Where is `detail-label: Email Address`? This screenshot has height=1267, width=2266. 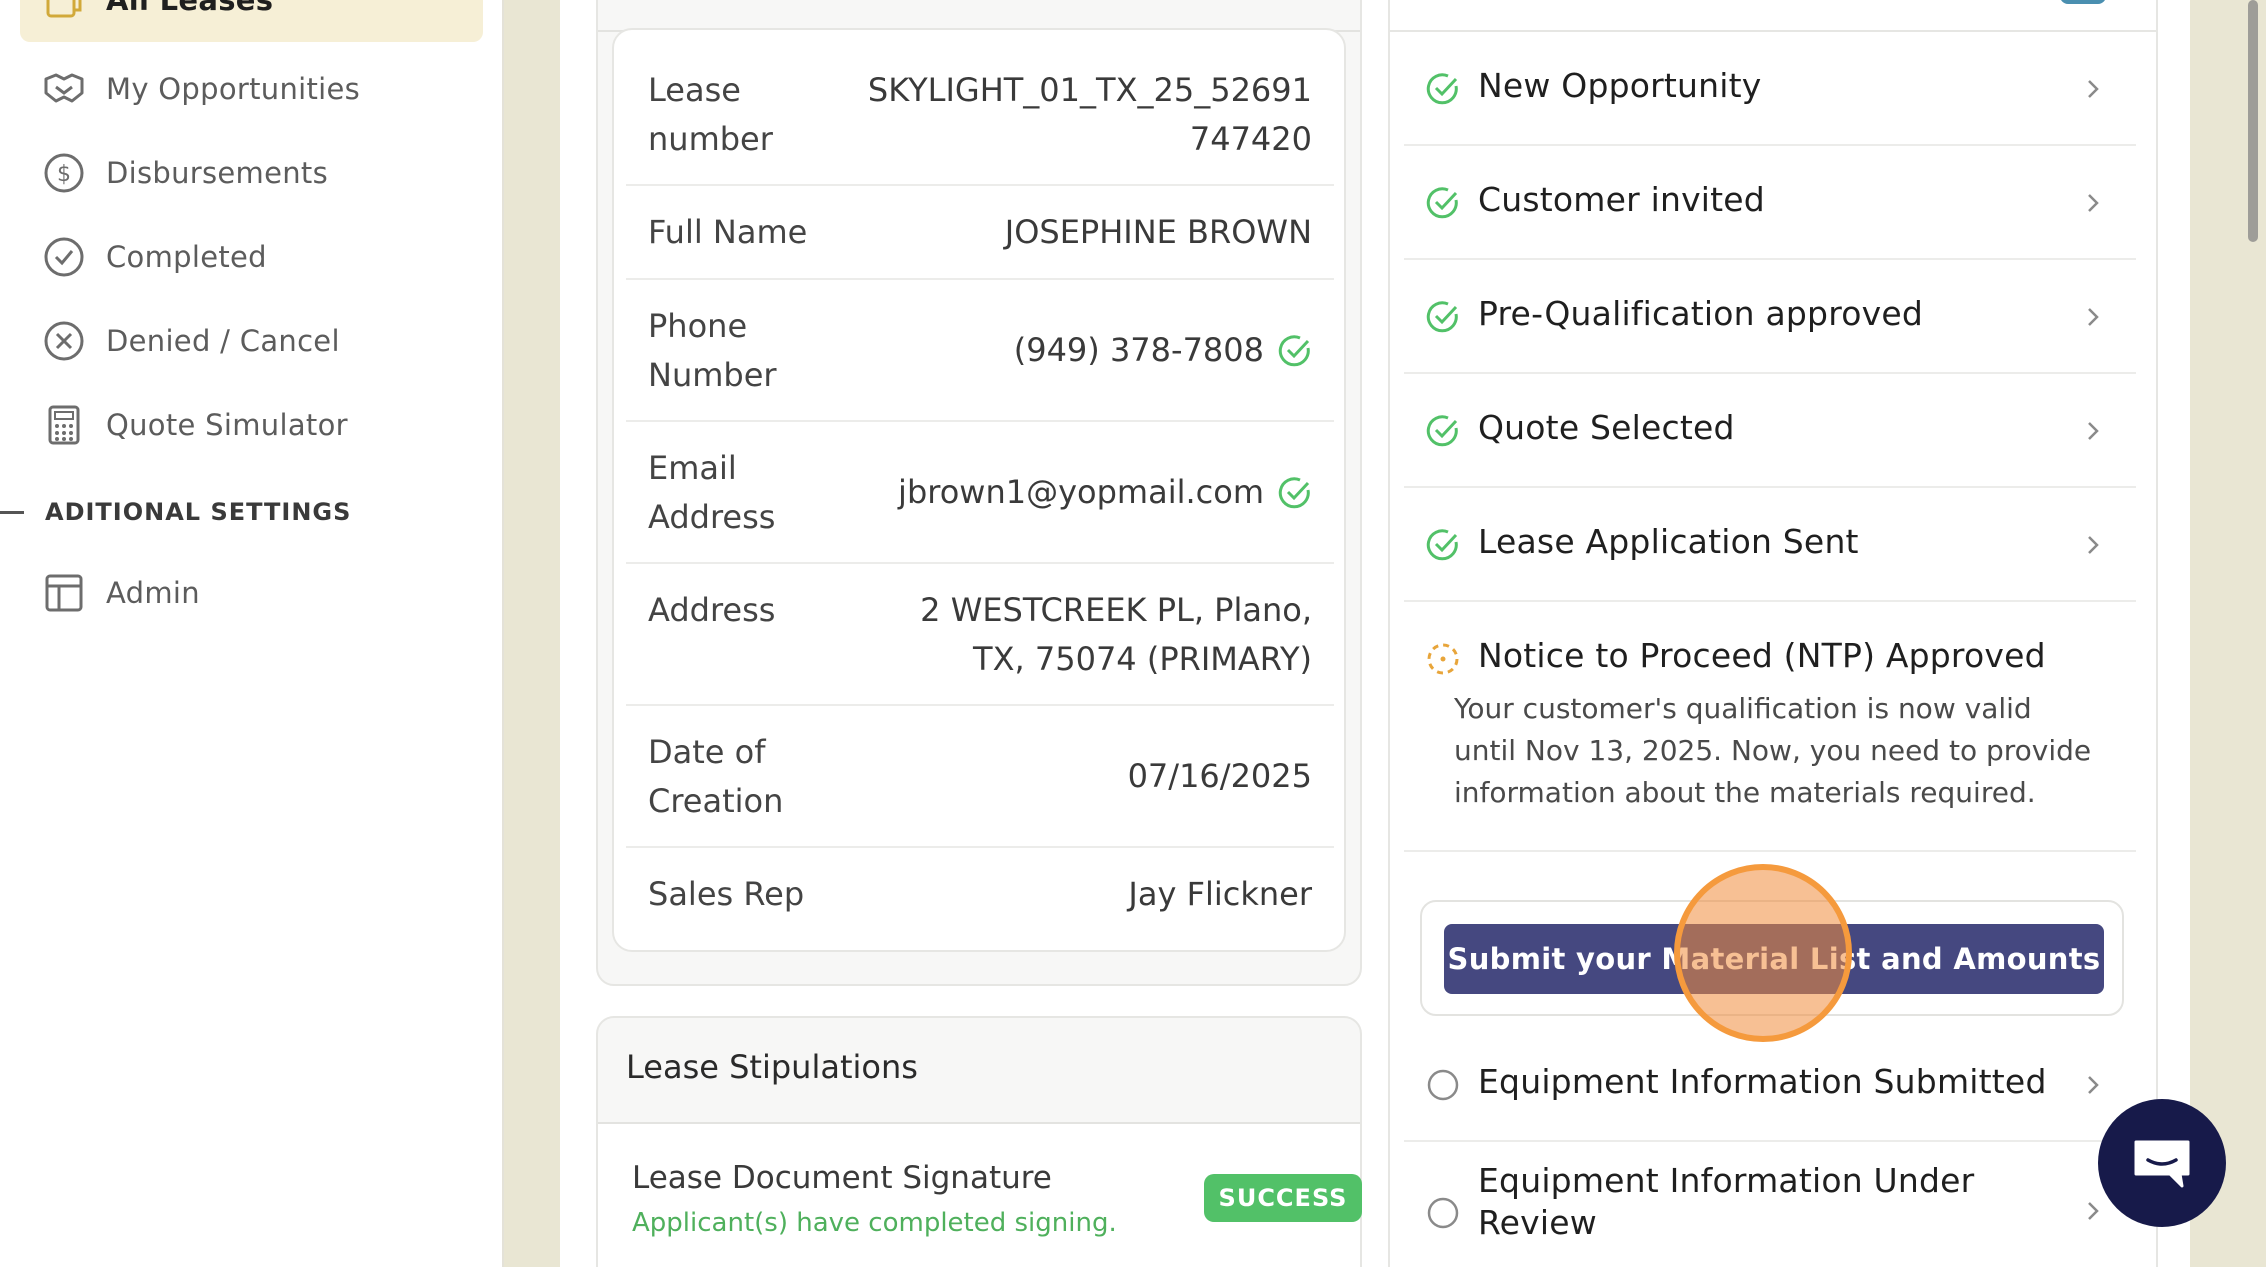 detail-label: Email Address is located at coordinates (712, 492).